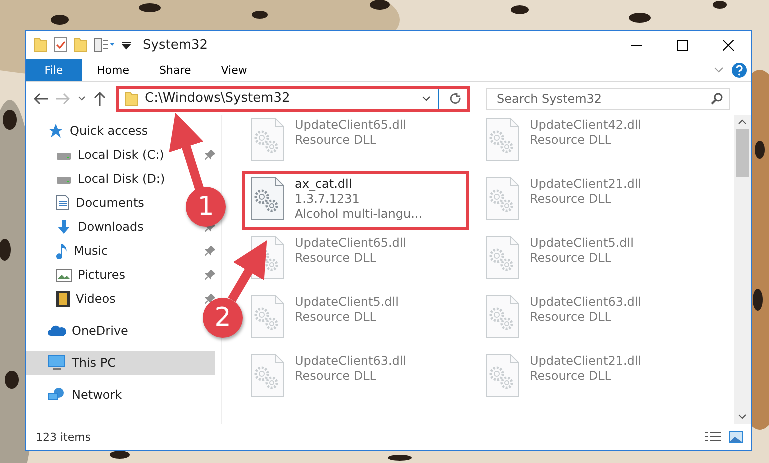 The width and height of the screenshot is (769, 463). I want to click on sidebar-item: Quick access, so click(90, 131).